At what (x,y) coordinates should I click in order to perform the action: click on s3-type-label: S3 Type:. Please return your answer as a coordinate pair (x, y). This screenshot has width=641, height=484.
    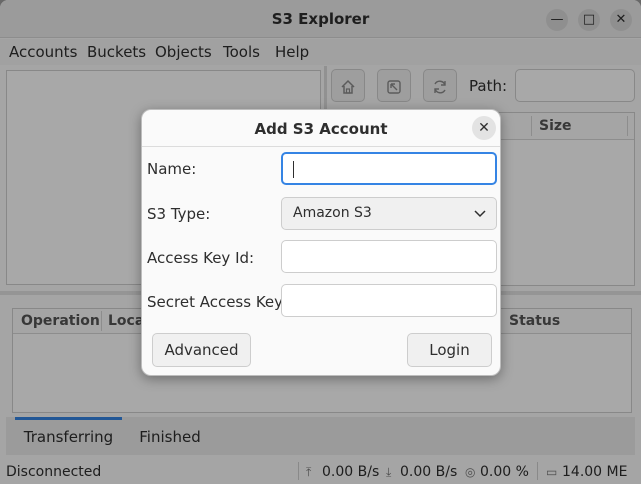
    Looking at the image, I should click on (179, 214).